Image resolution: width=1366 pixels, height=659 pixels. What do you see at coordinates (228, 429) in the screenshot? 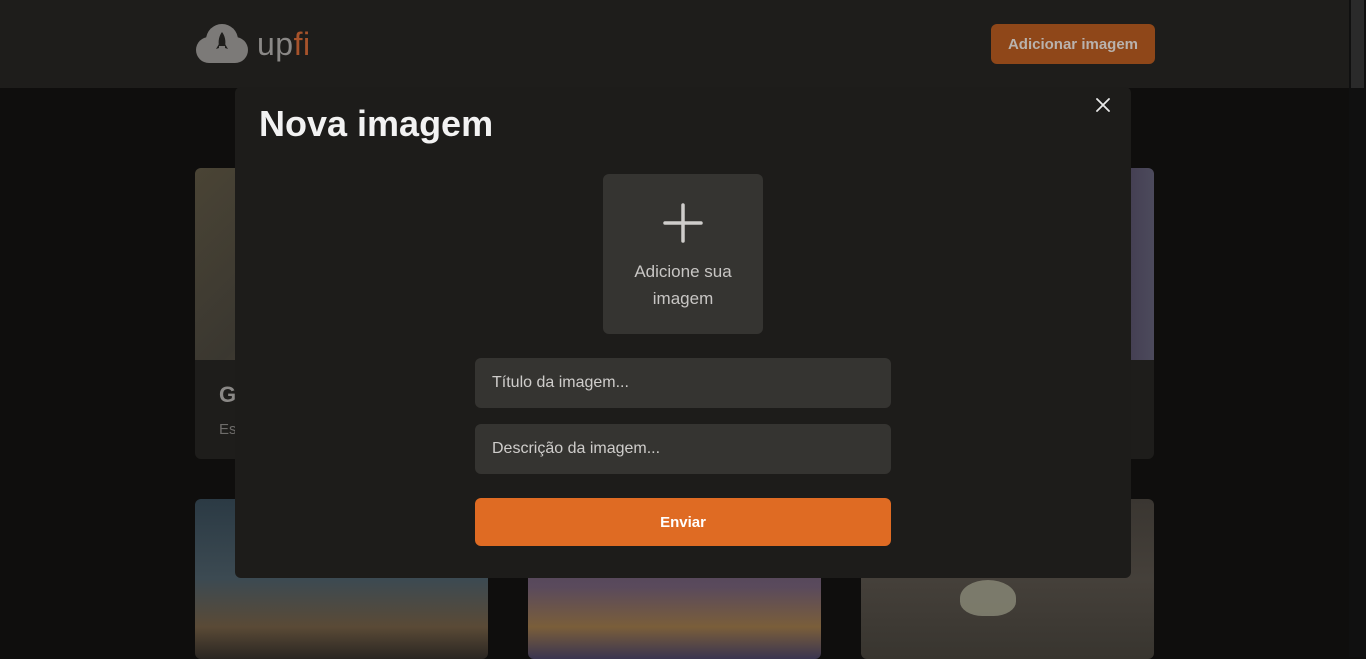
I see `card-description: Es` at bounding box center [228, 429].